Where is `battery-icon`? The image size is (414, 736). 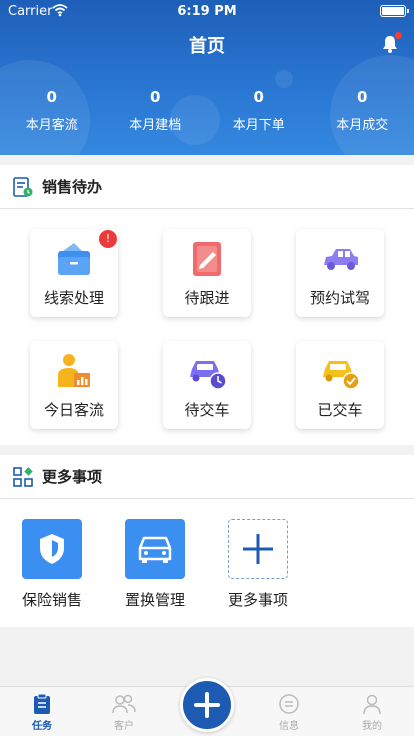
battery-icon is located at coordinates (394, 11).